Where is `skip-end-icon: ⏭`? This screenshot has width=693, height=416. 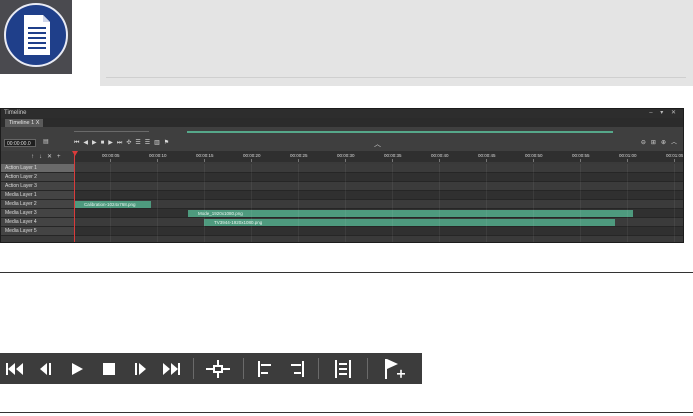 skip-end-icon: ⏭ is located at coordinates (119, 143).